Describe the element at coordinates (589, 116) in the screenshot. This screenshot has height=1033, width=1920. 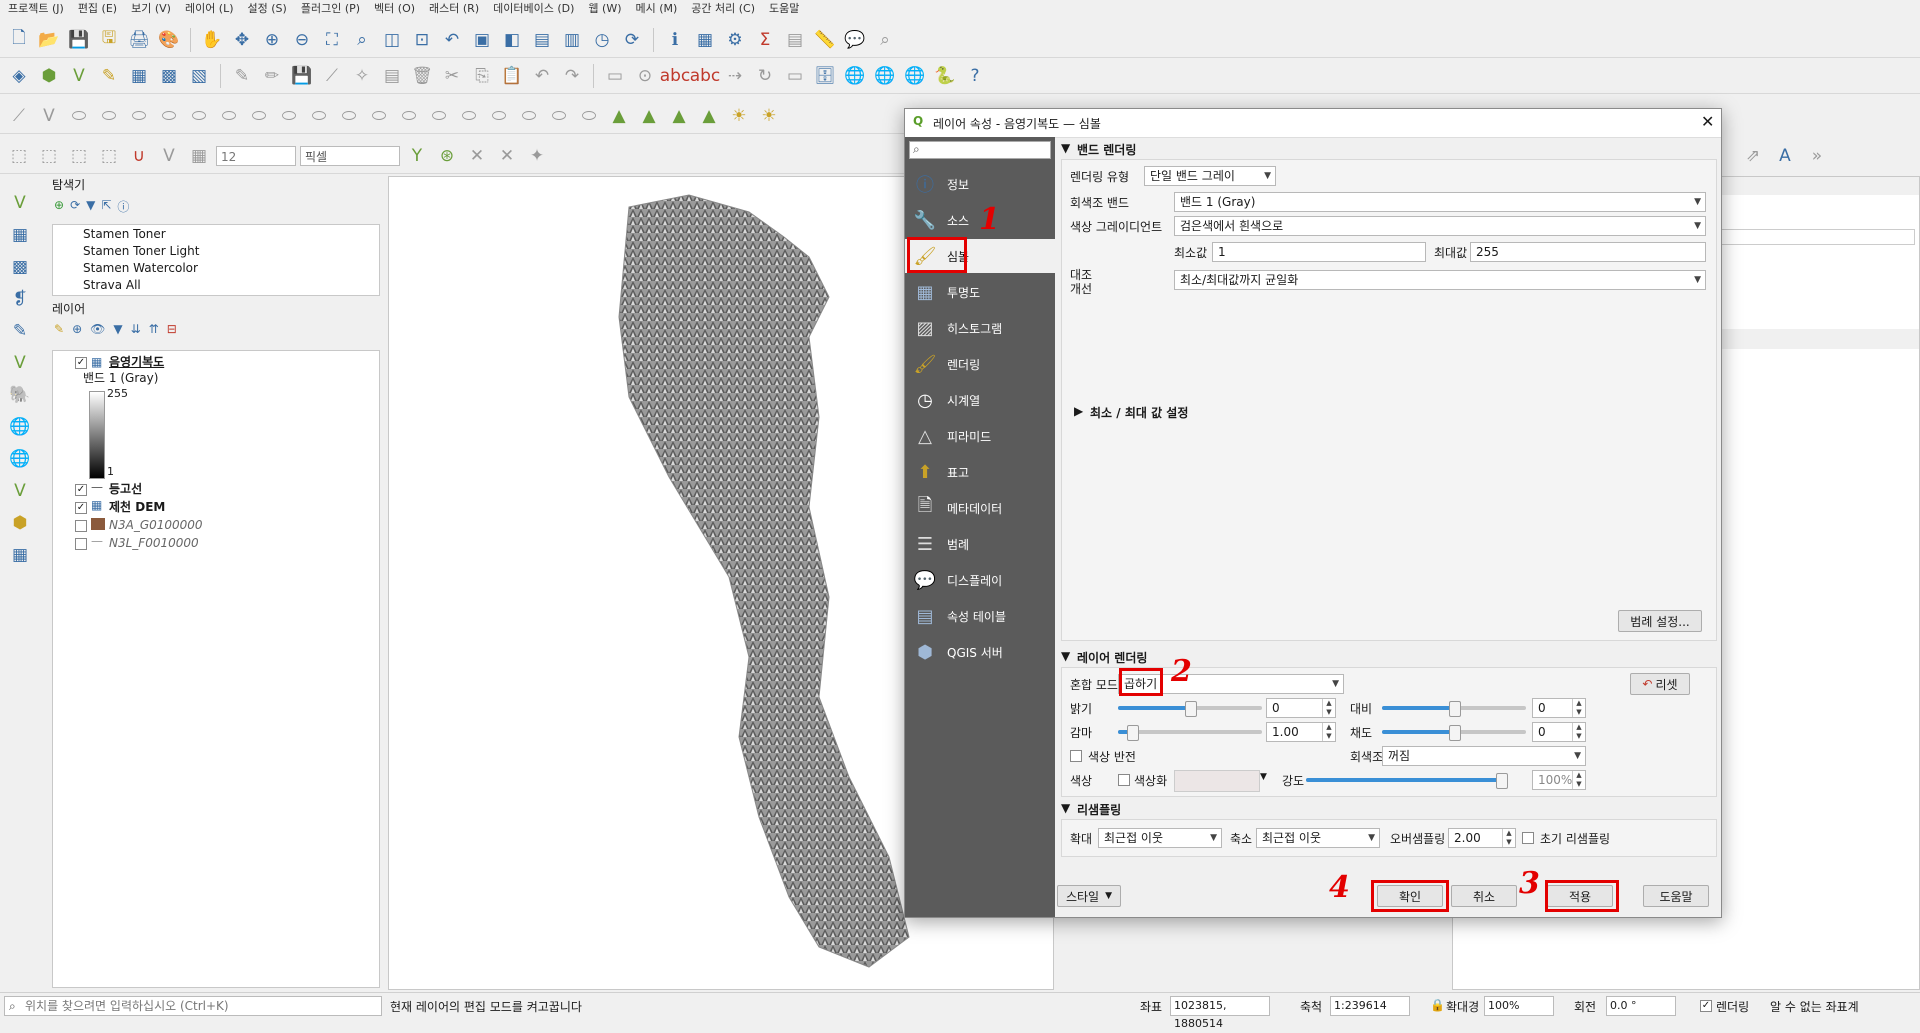
I see `tool-t-icon: ⬭` at that location.